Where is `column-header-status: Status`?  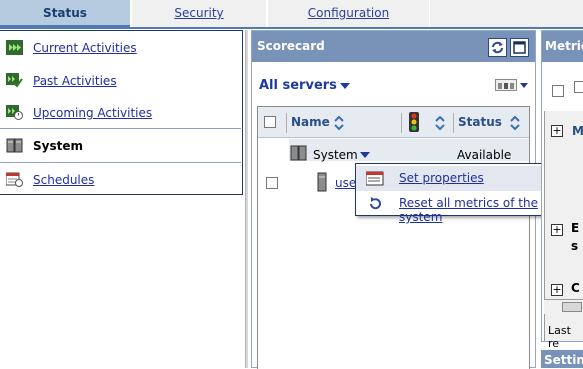
column-header-status: Status is located at coordinates (480, 122).